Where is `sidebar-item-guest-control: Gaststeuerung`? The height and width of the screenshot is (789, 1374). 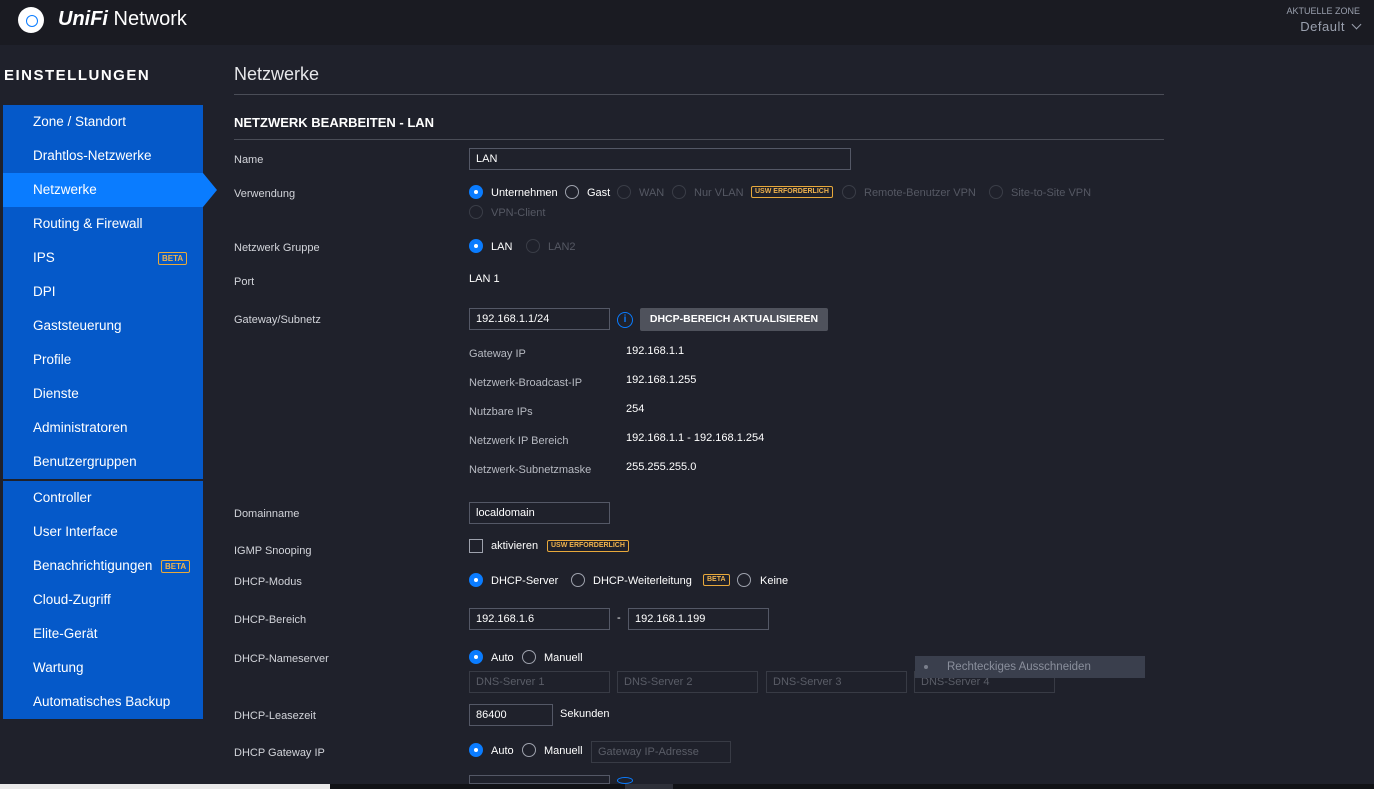
sidebar-item-guest-control: Gaststeuerung is located at coordinates (103, 326).